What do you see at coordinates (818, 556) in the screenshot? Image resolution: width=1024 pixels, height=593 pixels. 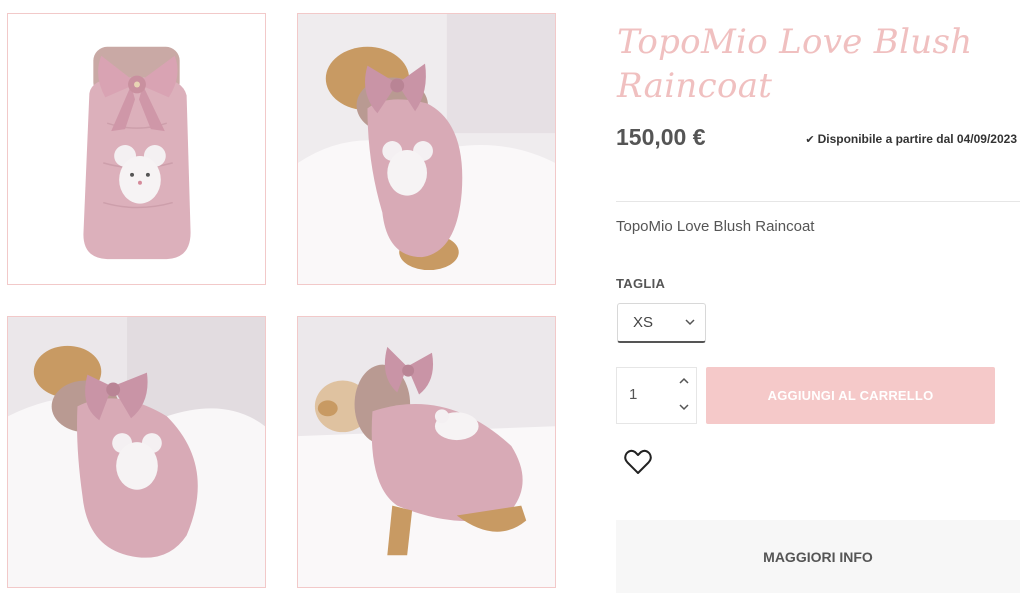 I see `more-info-button: MAGGIORI INFO` at bounding box center [818, 556].